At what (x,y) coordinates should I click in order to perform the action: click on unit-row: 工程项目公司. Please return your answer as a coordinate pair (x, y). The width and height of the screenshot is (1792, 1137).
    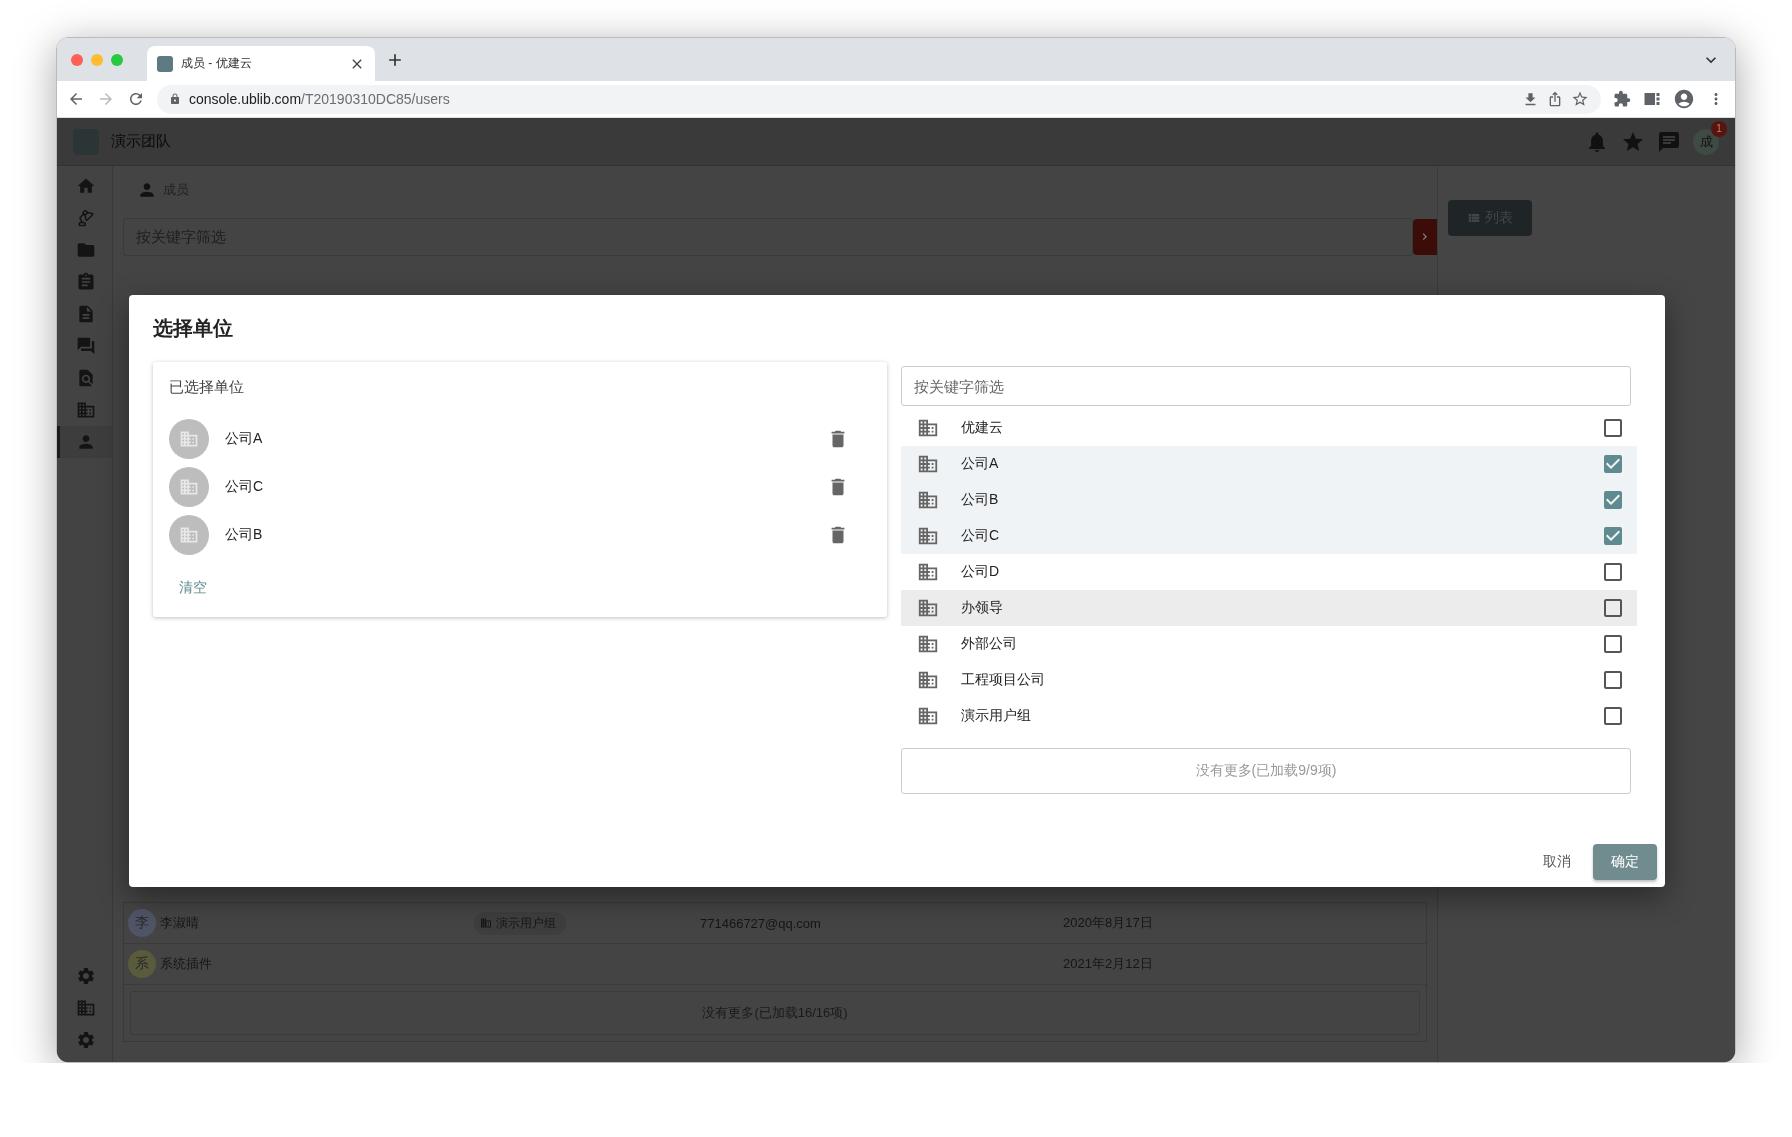
    Looking at the image, I should click on (1269, 680).